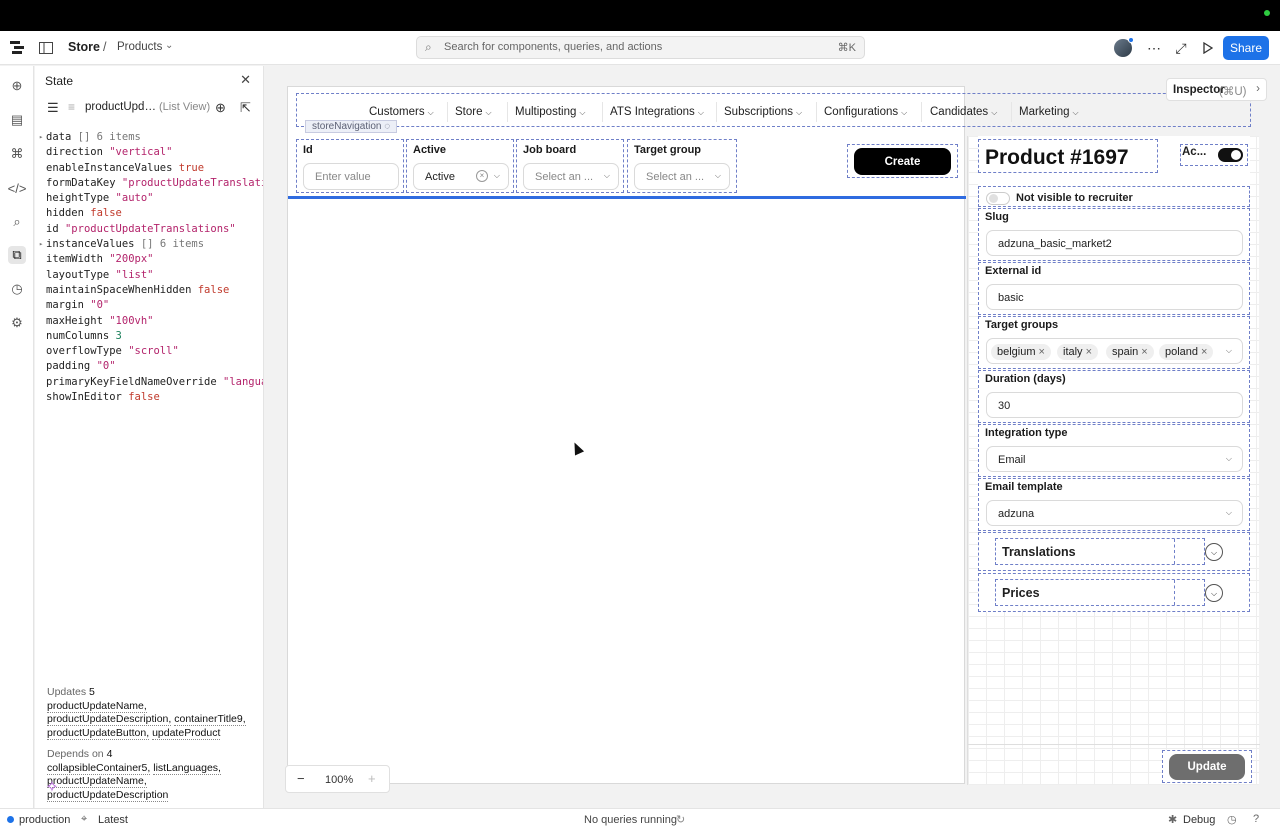 The image size is (1280, 831). What do you see at coordinates (17, 188) in the screenshot?
I see `code-icon: </>` at bounding box center [17, 188].